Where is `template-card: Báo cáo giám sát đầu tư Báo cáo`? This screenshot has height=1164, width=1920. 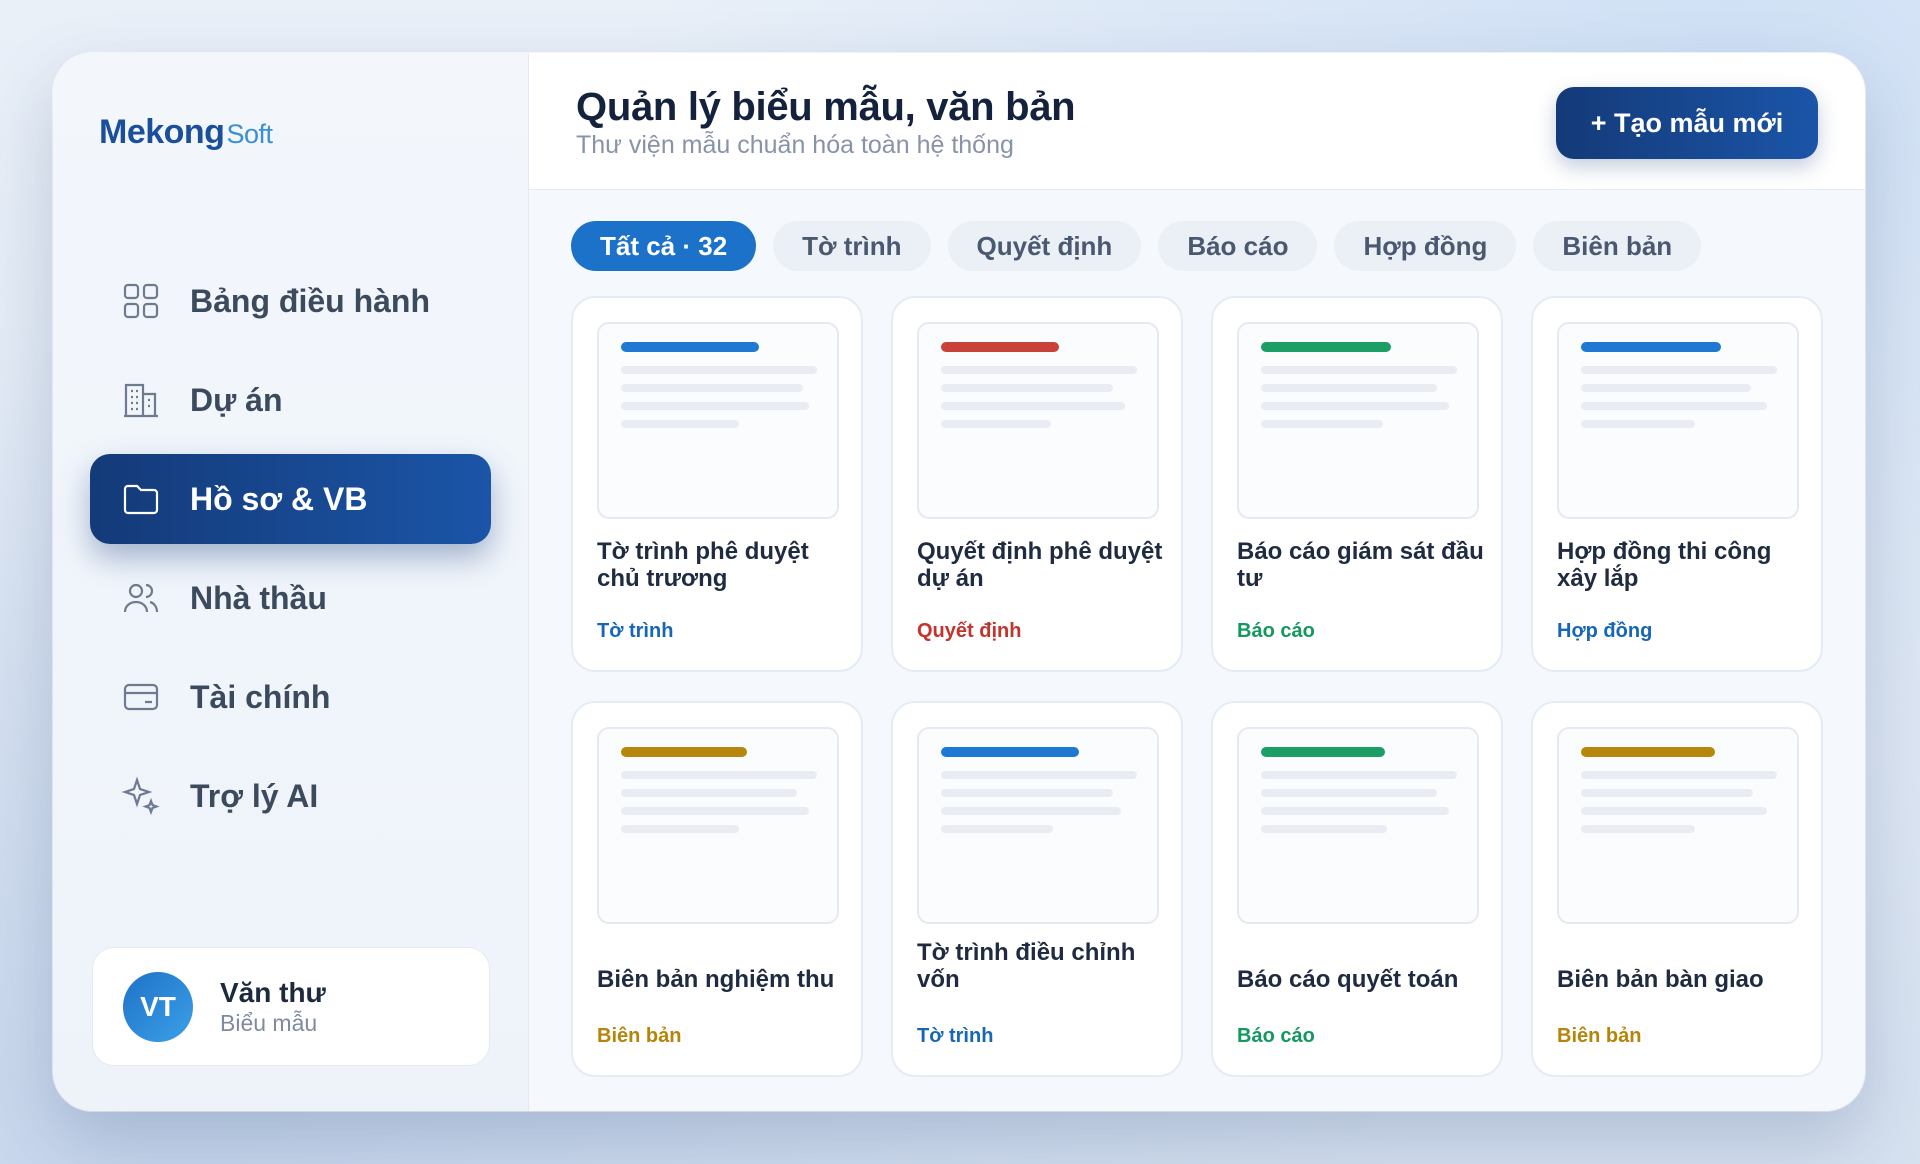
template-card: Báo cáo giám sát đầu tư Báo cáo is located at coordinates (1357, 484).